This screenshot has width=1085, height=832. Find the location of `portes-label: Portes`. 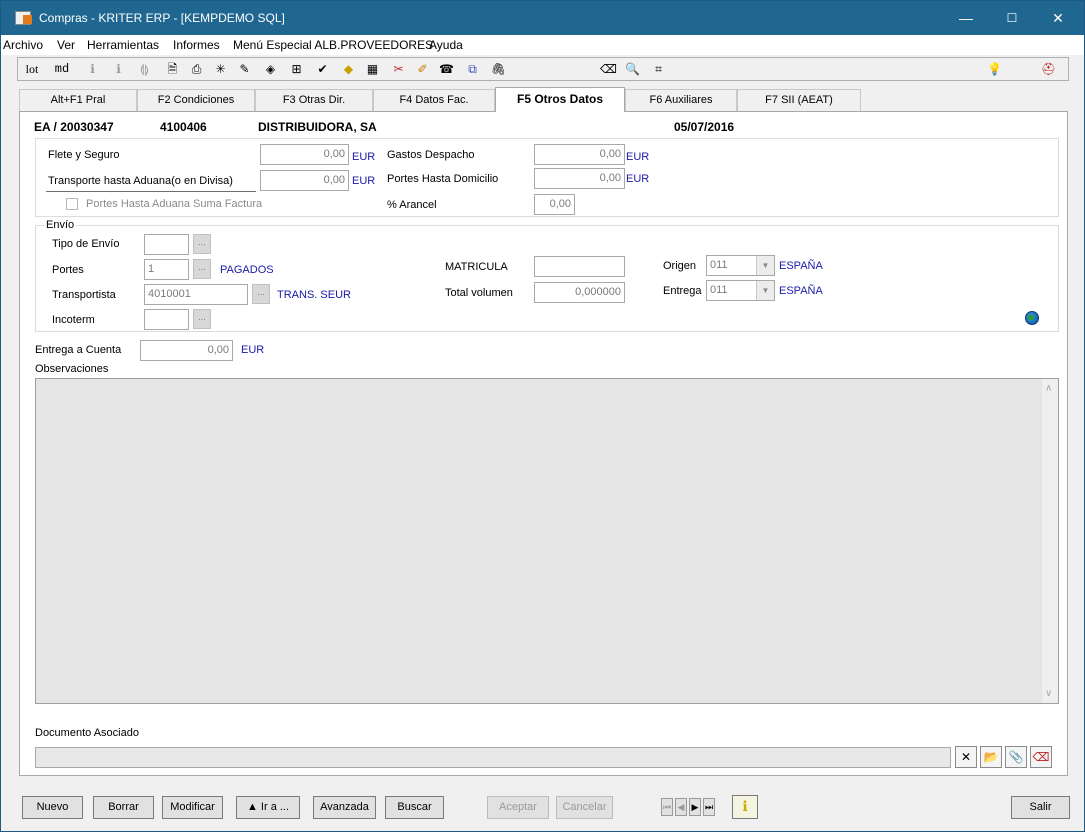

portes-label: Portes is located at coordinates (68, 270).